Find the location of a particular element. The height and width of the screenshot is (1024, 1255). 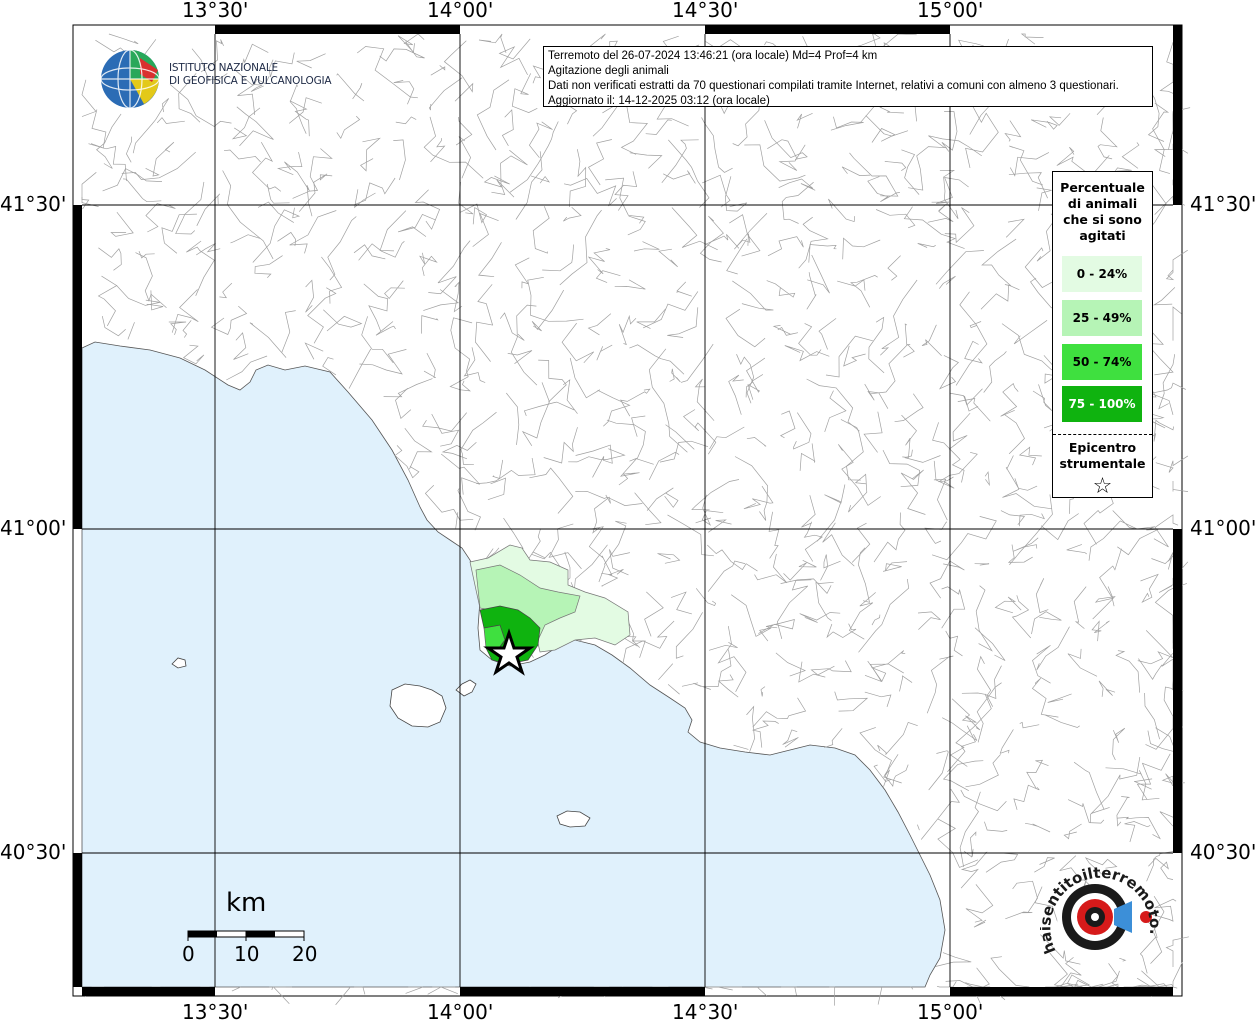

legend-star-icon: ☆ is located at coordinates (1102, 486).